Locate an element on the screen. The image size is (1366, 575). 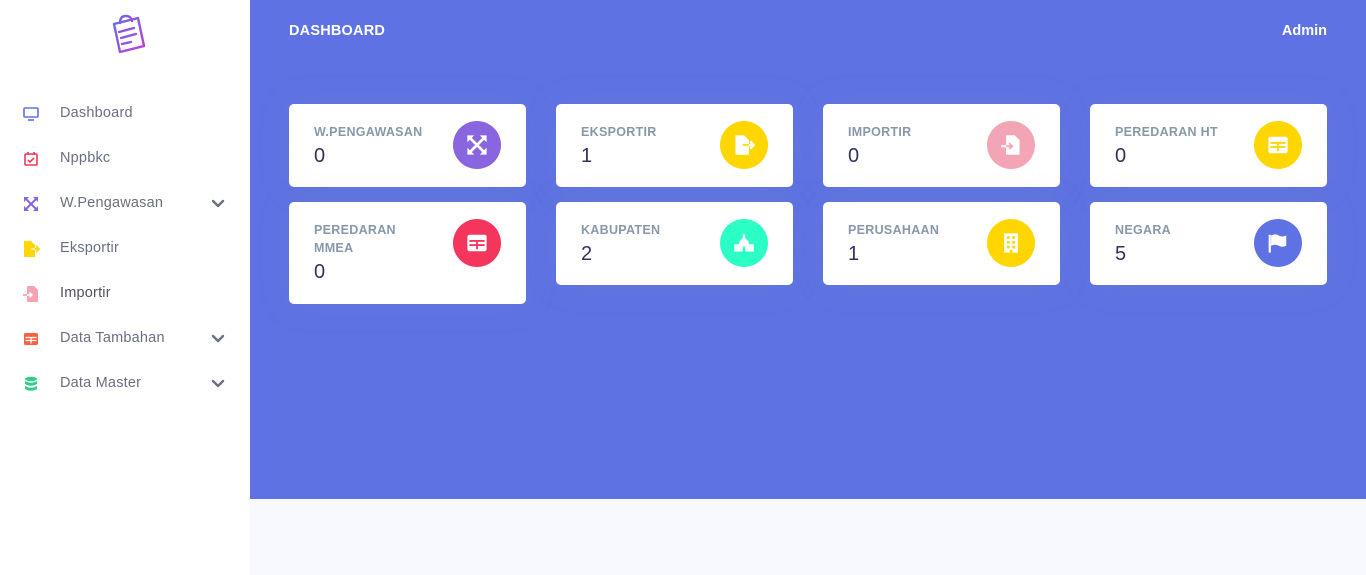
stat-card-peredaran-ht: PEREDARAN HT 0 is located at coordinates (1208, 145).